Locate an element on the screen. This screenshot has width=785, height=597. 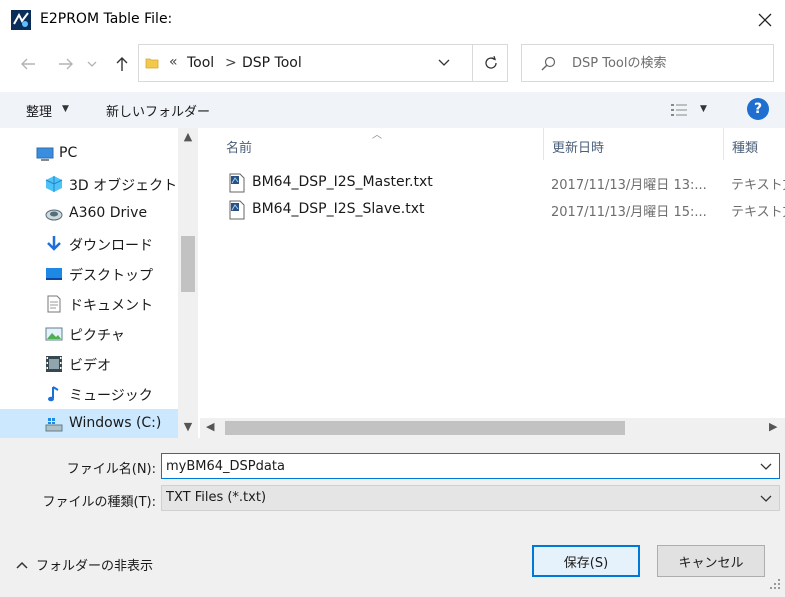
column-header-type: 種類 is located at coordinates (745, 146).